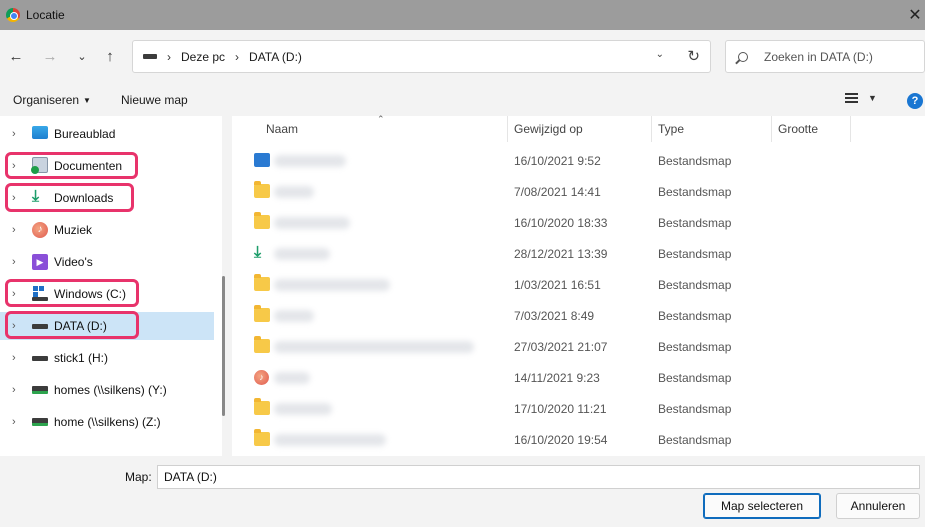  I want to click on file-row: 16/10/2020 18:33 Bestandsmap, so click(578, 222).